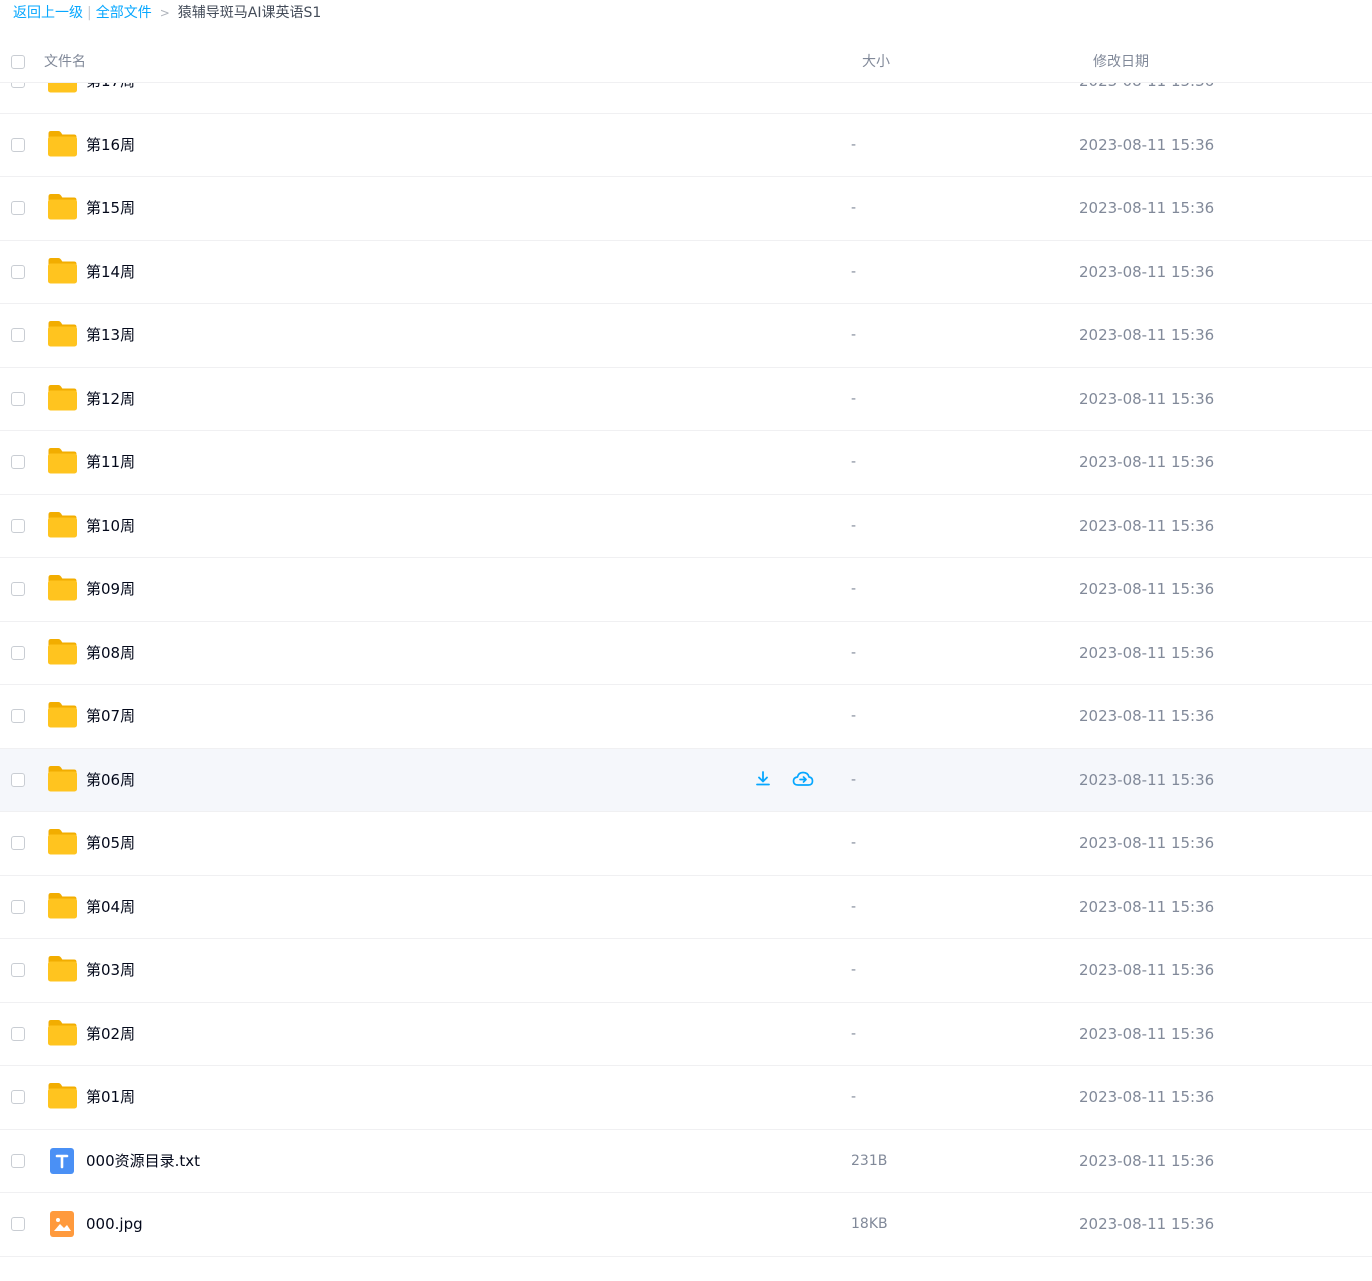 The height and width of the screenshot is (1281, 1372). I want to click on file-row: 第07周 - 2023-08-11 15:36, so click(686, 717).